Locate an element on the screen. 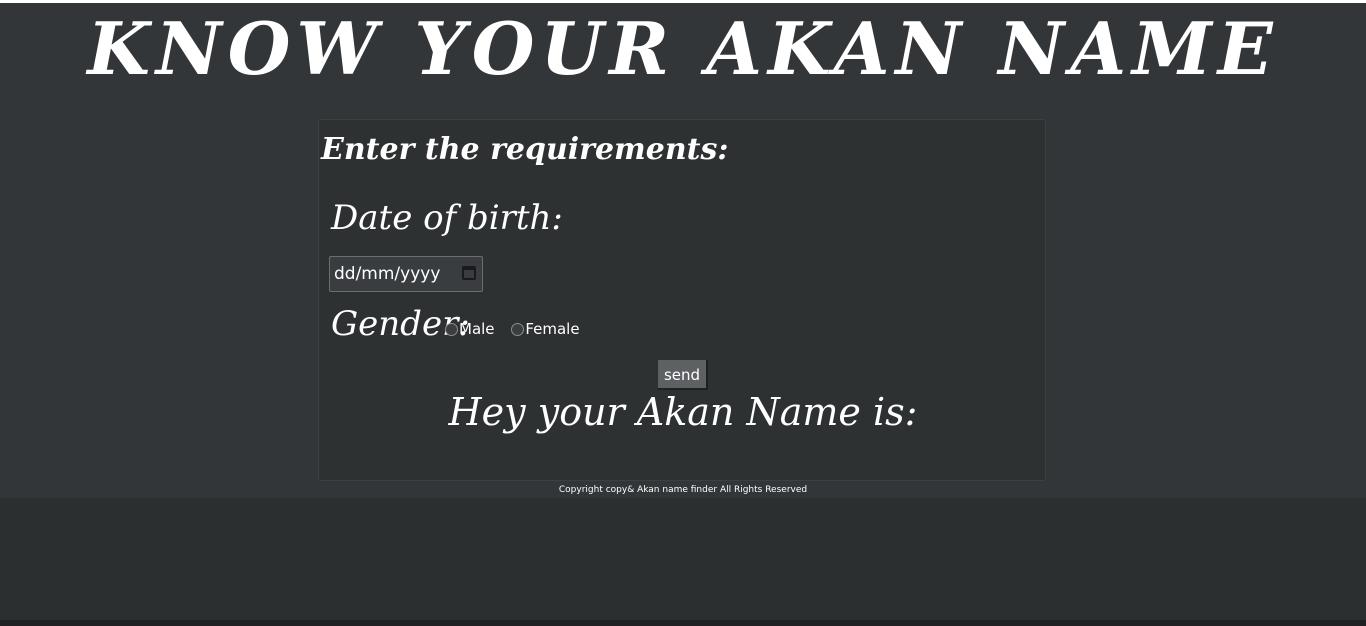  page-title: KNOW YOUR AKAN NAME is located at coordinates (683, 48).